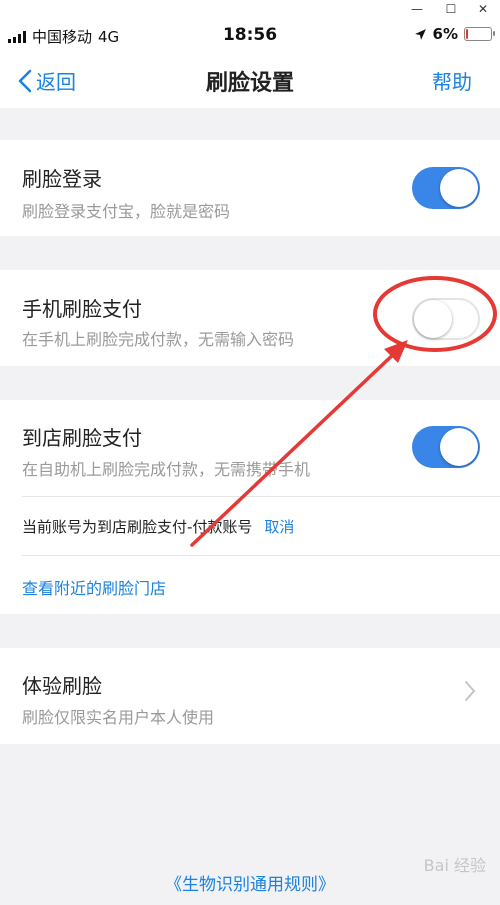 The image size is (500, 905). What do you see at coordinates (250, 188) in the screenshot?
I see `face-login-row: 刷脸登录 刷脸登录支付宝，脸就是密码` at bounding box center [250, 188].